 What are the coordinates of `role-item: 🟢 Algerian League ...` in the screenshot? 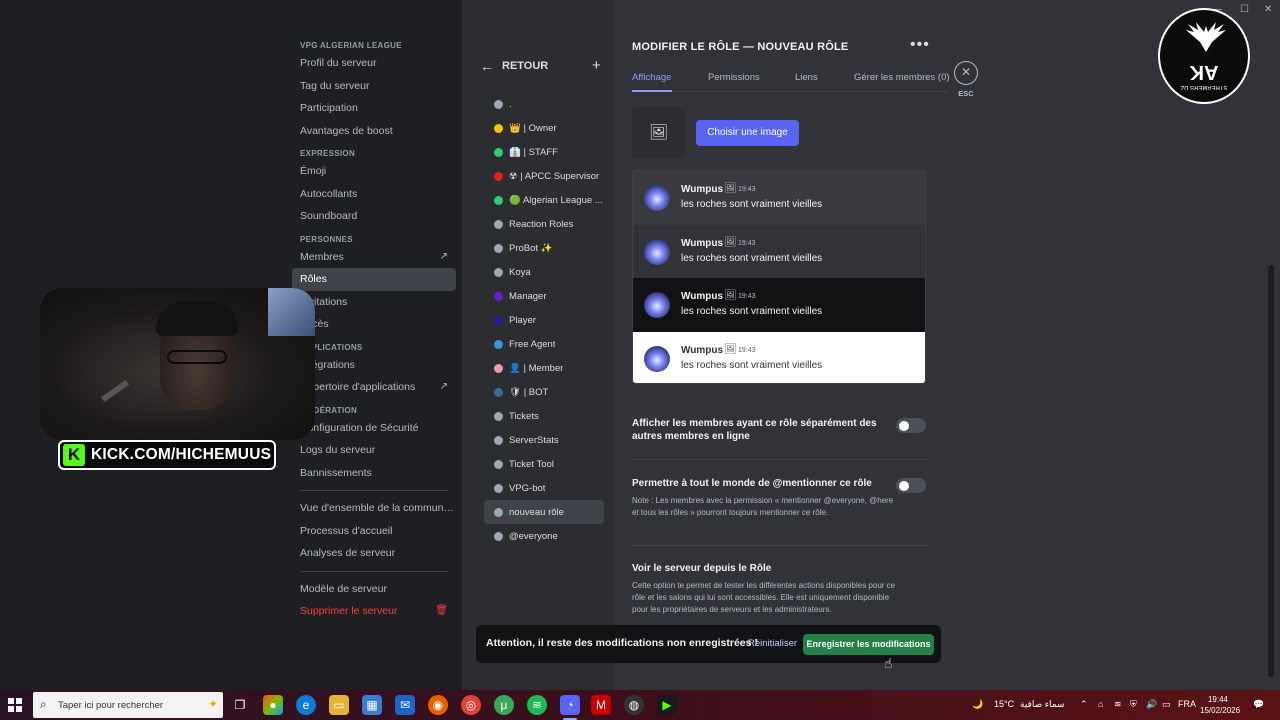 It's located at (544, 200).